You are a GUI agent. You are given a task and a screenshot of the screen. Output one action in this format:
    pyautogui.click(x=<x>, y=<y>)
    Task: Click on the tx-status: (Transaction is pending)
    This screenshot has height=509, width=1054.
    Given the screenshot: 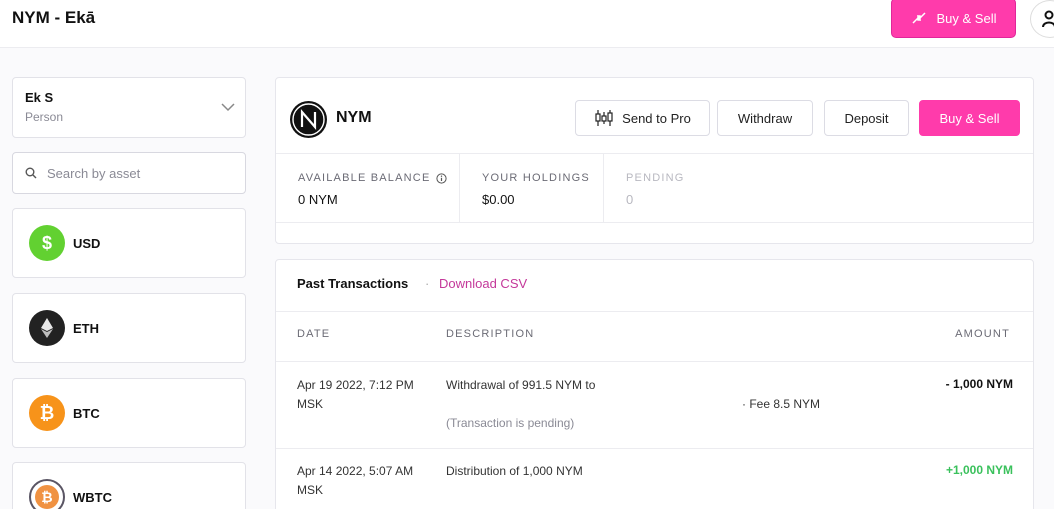 What is the action you would take?
    pyautogui.click(x=510, y=423)
    